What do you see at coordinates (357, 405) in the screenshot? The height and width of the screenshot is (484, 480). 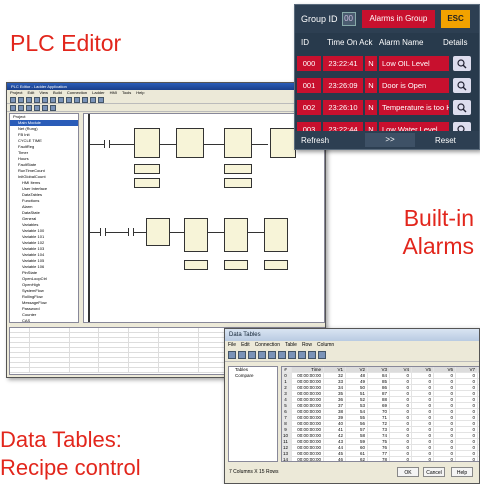 I see `table-cell: 53` at bounding box center [357, 405].